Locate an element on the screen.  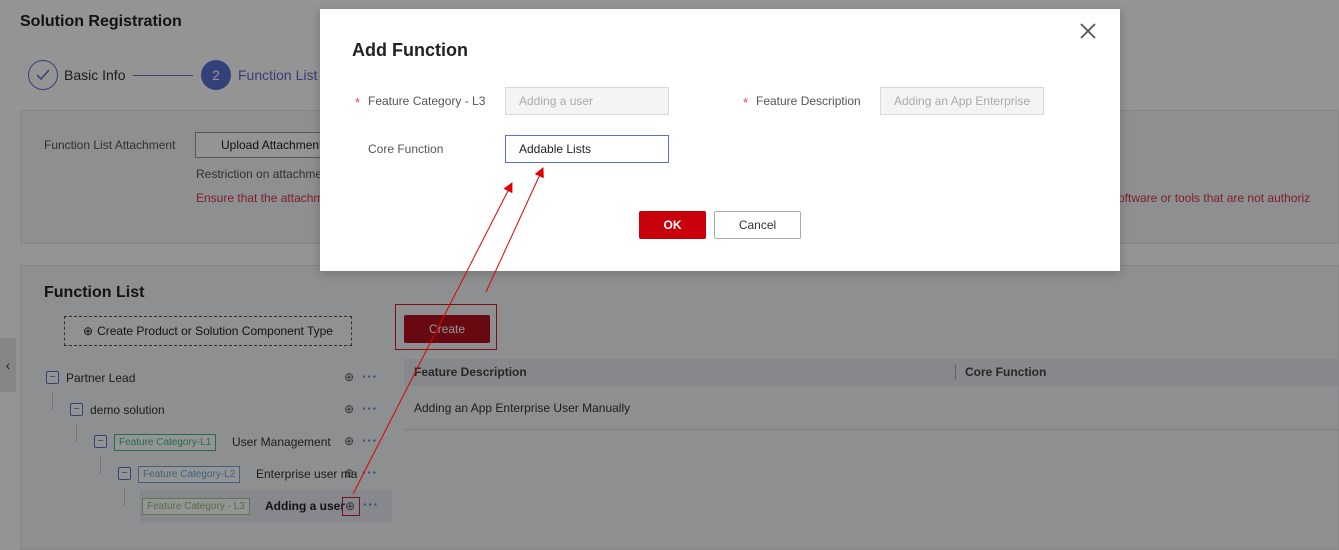
core-function-label: Core Function is located at coordinates (406, 149).